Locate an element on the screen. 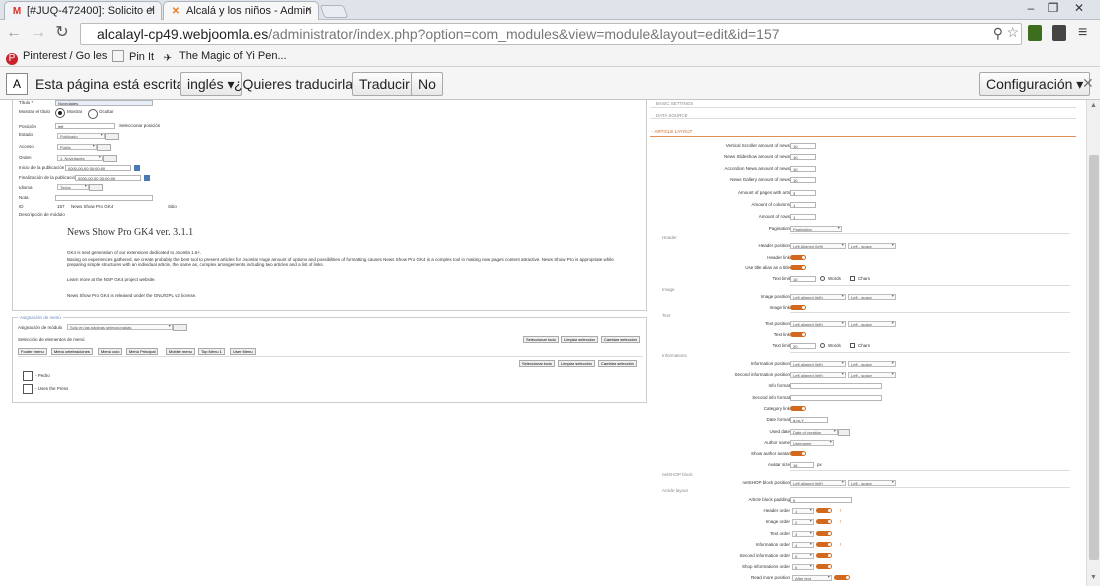  order-select: 1. Novedades is located at coordinates (80, 158).